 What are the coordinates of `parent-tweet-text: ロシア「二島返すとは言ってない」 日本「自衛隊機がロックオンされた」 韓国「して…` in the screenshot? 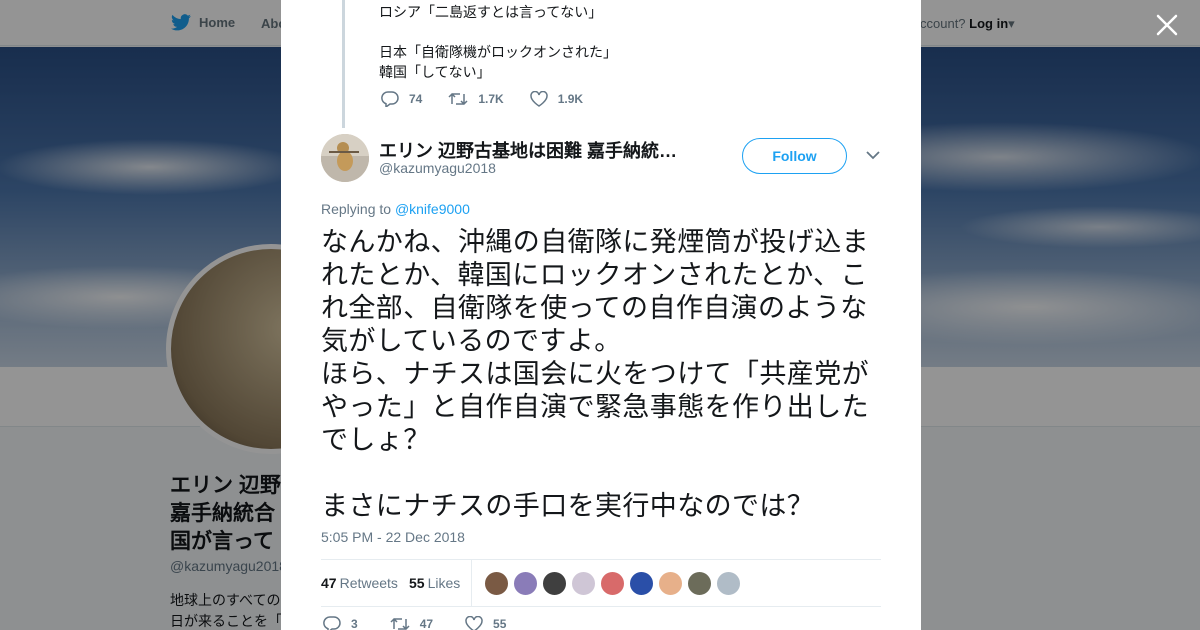 It's located at (498, 42).